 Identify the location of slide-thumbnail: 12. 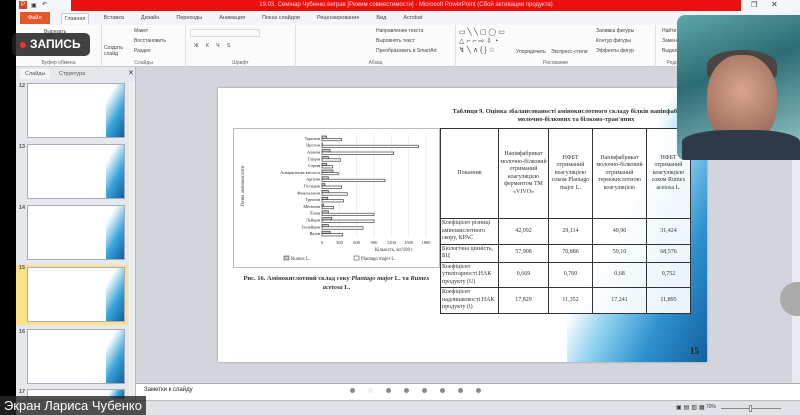
(72, 112).